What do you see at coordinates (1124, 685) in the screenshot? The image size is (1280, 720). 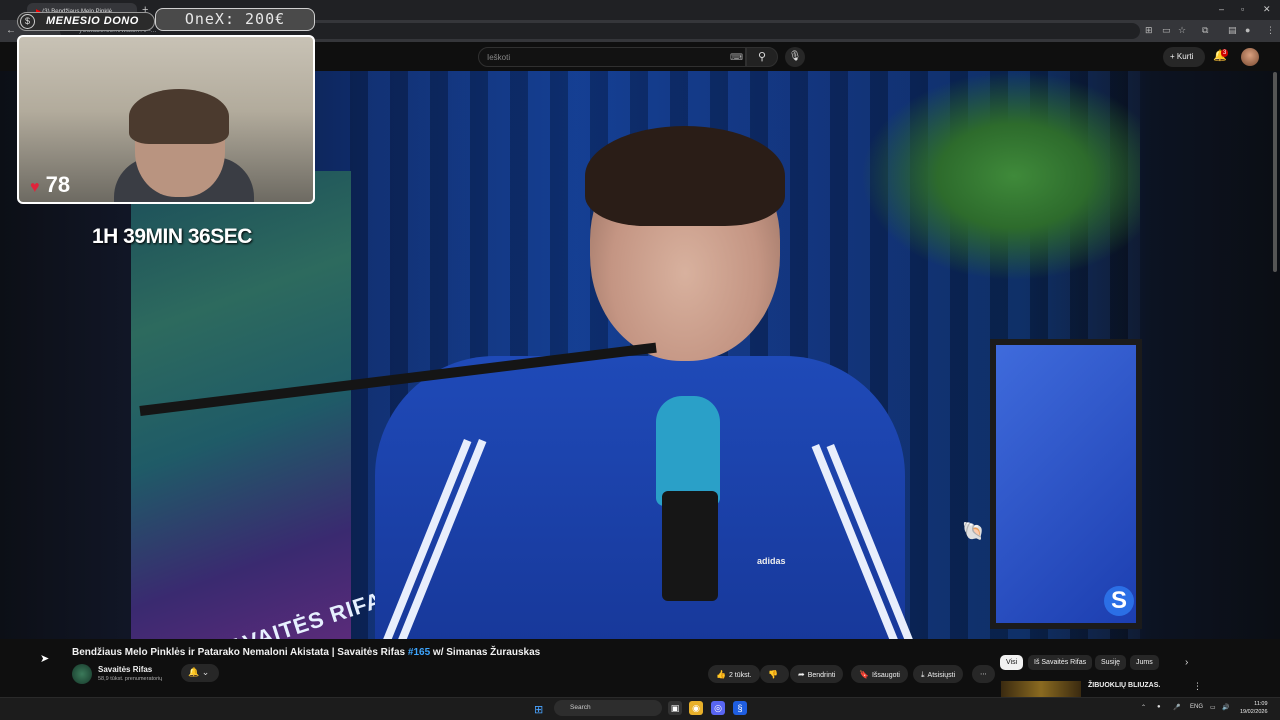 I see `recommended-video-title: ŽIBUOKLIŲ BLIUZAS.` at bounding box center [1124, 685].